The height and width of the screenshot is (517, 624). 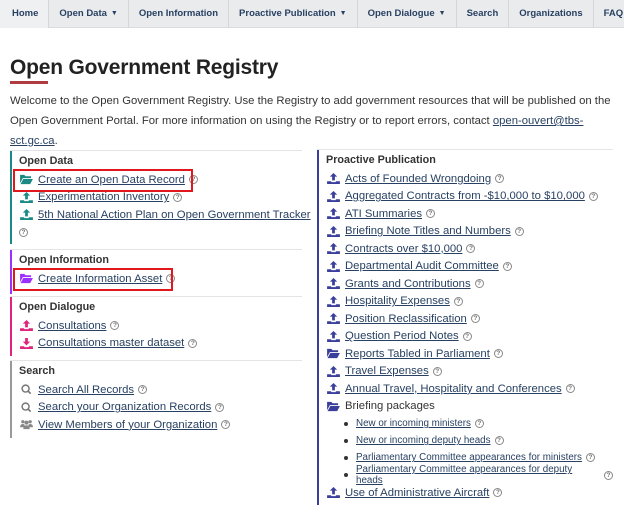 What do you see at coordinates (383, 214) in the screenshot?
I see `proactive-item-link: ATI Summaries` at bounding box center [383, 214].